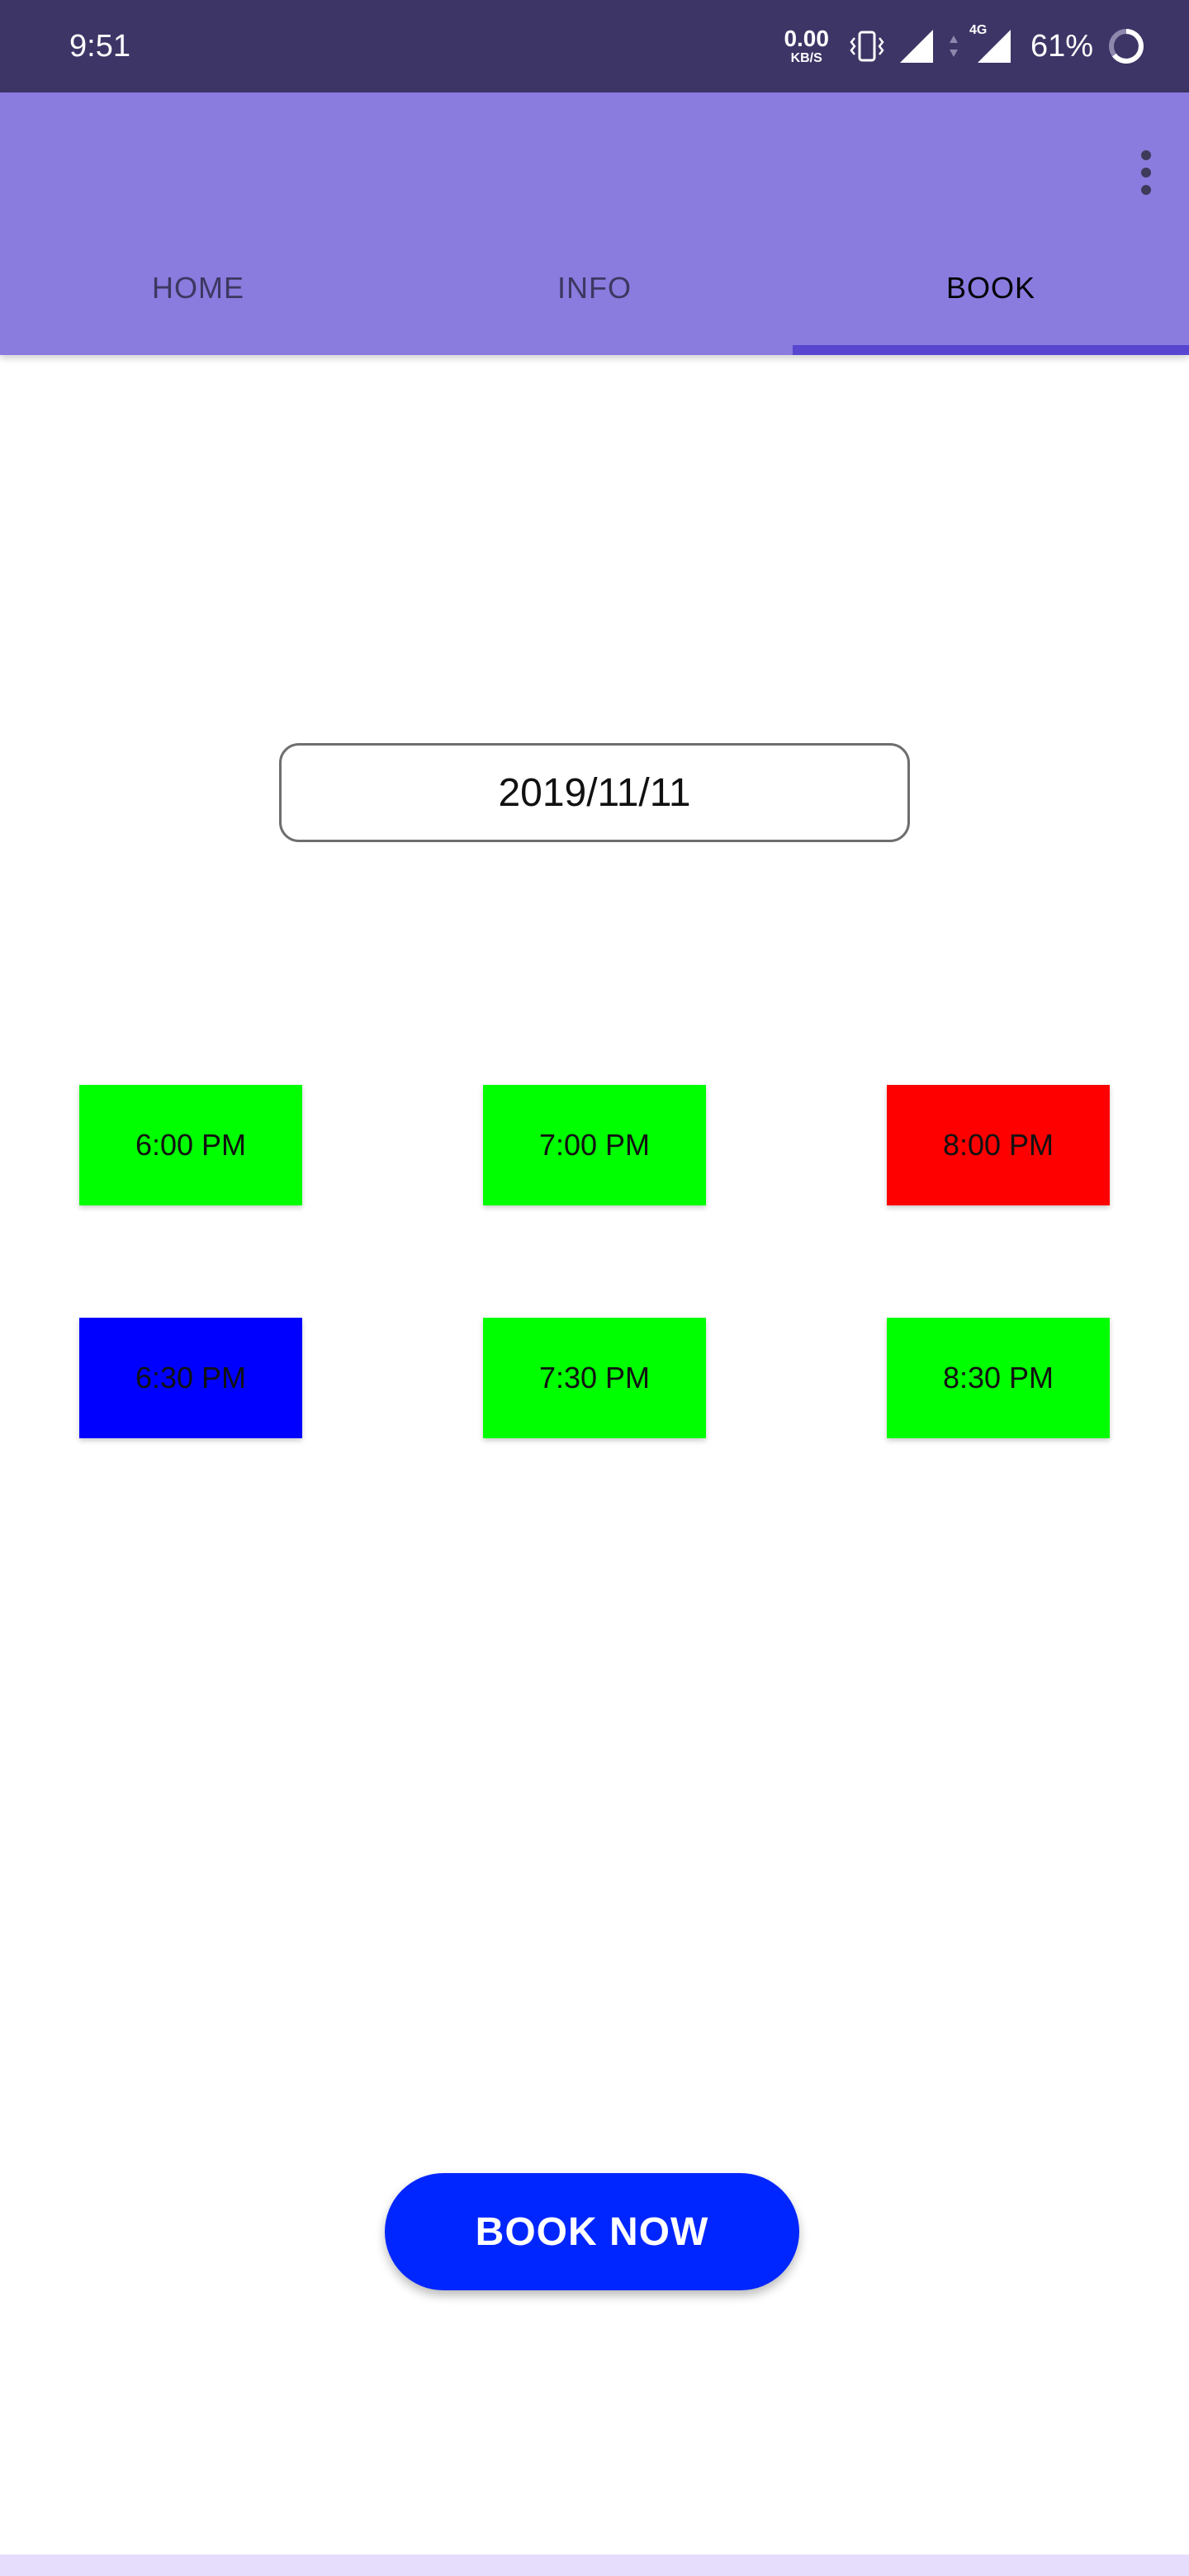  Describe the element at coordinates (1061, 46) in the screenshot. I see `battery-percent: 61%` at that location.